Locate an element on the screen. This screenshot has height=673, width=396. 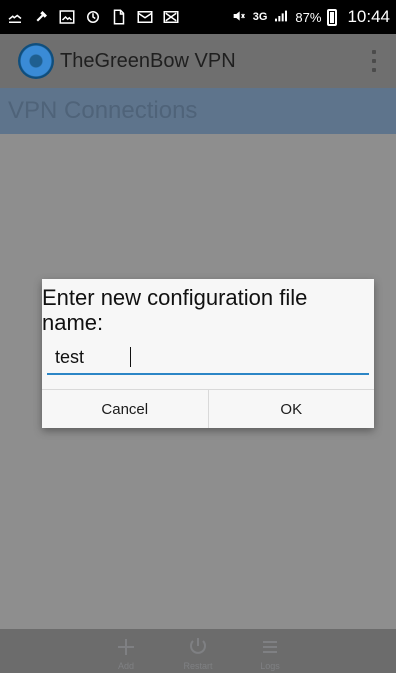
wrench-icon is located at coordinates (41, 17).